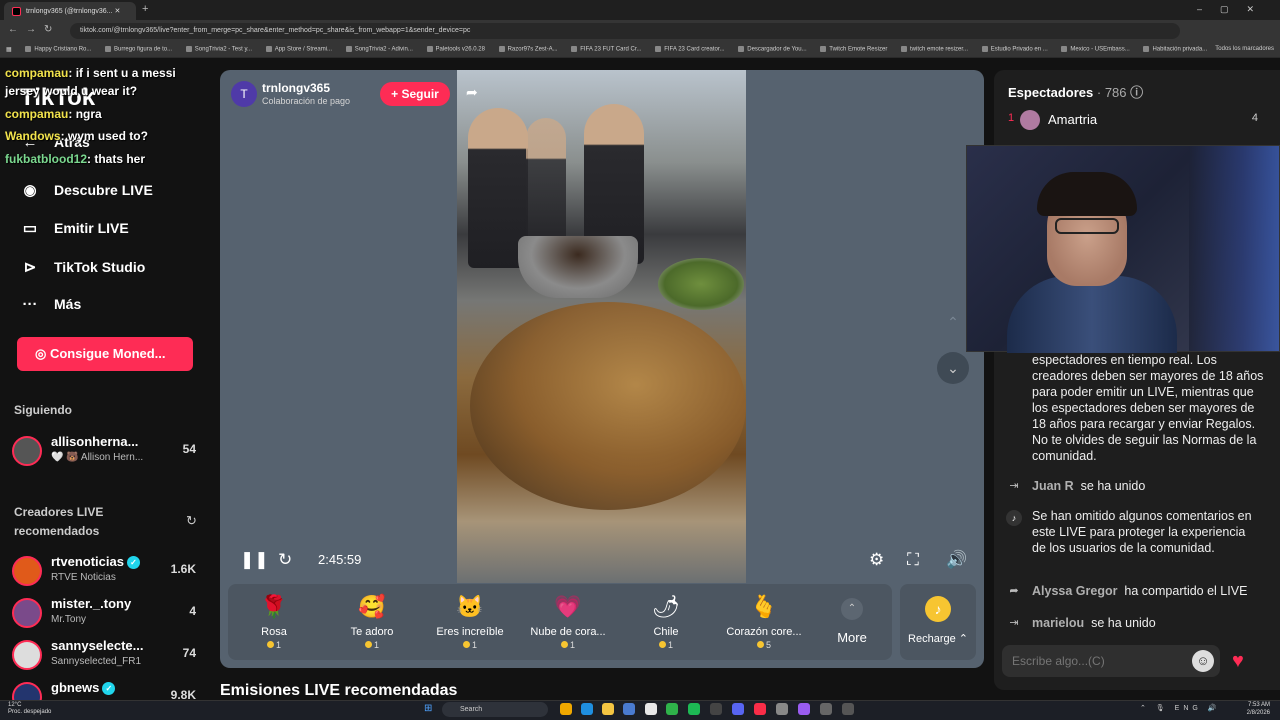 The image size is (1280, 720). What do you see at coordinates (75, 159) in the screenshot?
I see `overlay-chat-line: fukbatblood12: thats her` at bounding box center [75, 159].